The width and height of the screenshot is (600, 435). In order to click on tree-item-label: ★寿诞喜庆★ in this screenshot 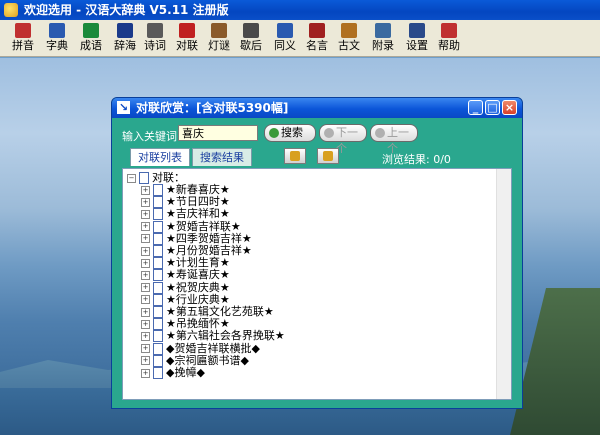, I will do `click(198, 275)`.